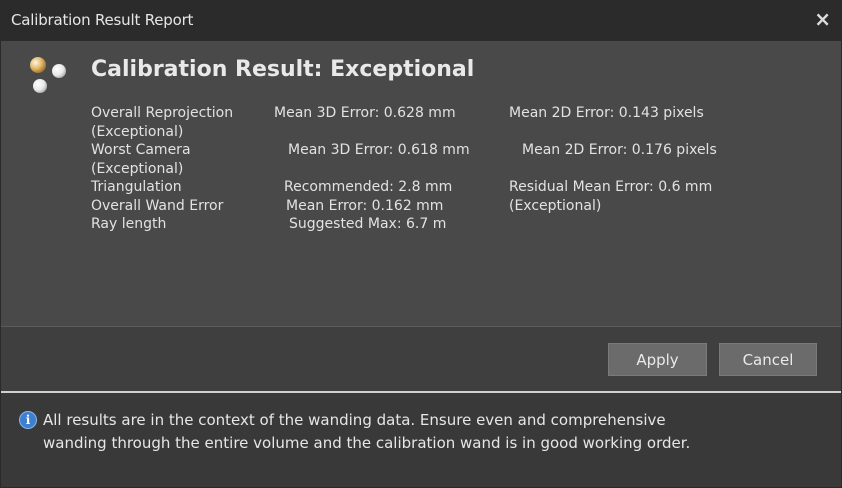 Image resolution: width=842 pixels, height=488 pixels. Describe the element at coordinates (461, 224) in the screenshot. I see `result-row-ray-length: Ray length Suggested Max: 6.7 m` at that location.